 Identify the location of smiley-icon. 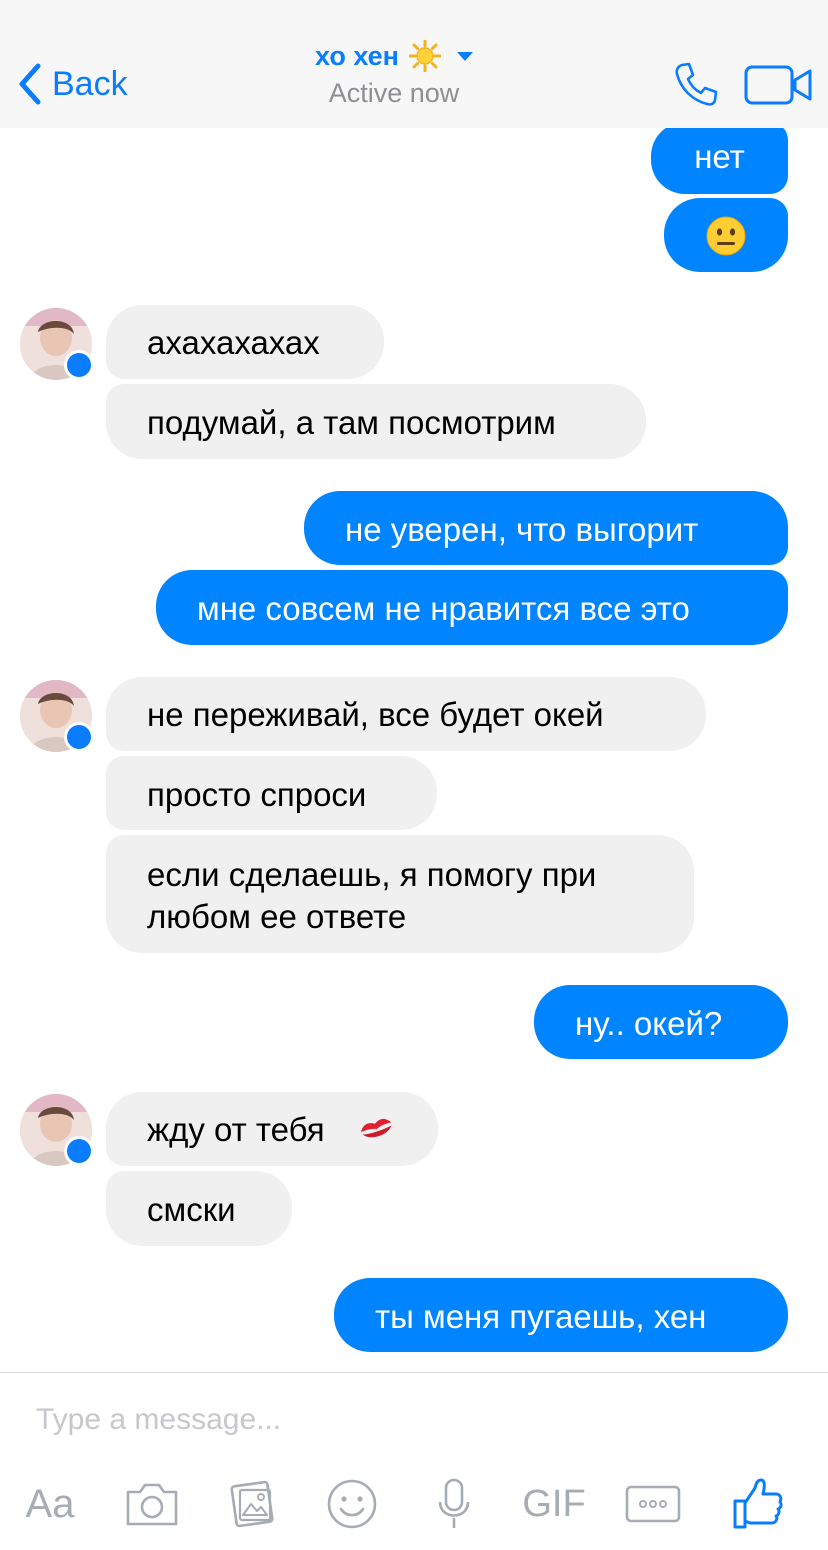
(352, 1504).